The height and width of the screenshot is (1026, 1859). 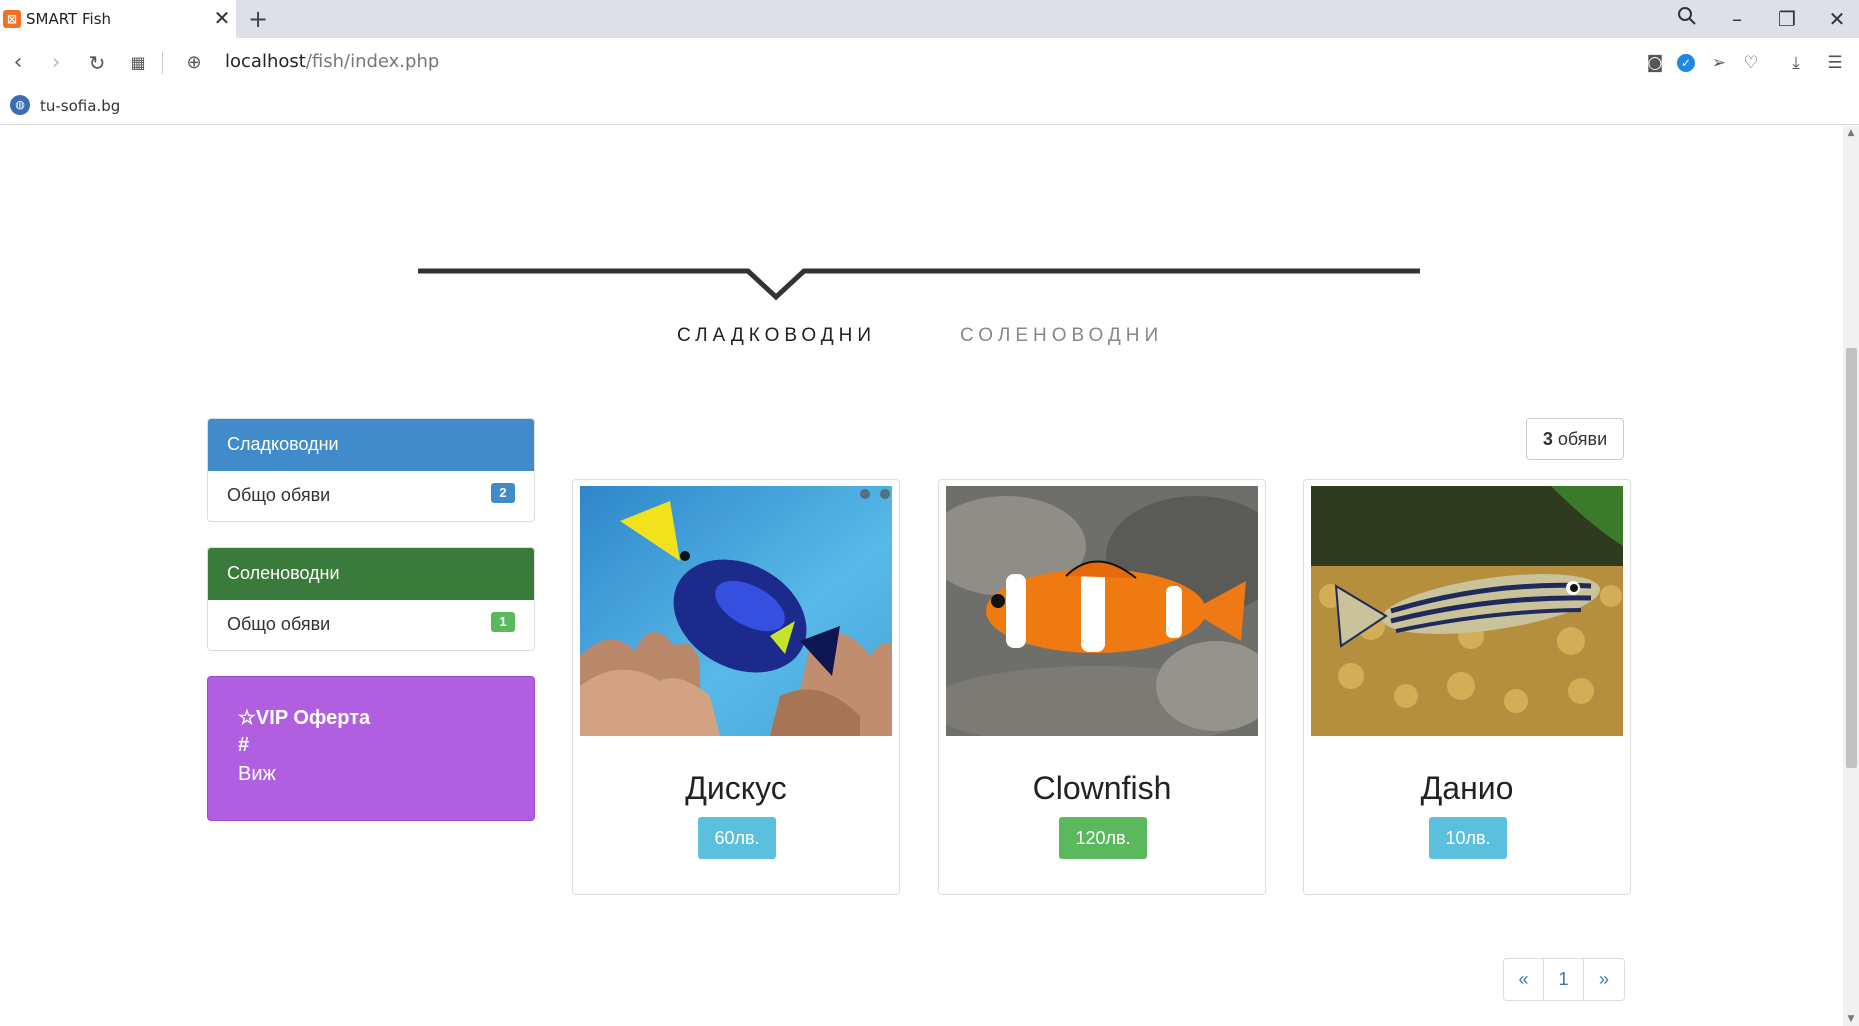 What do you see at coordinates (503, 622) in the screenshot?
I see `saltwater-count-badge: 1` at bounding box center [503, 622].